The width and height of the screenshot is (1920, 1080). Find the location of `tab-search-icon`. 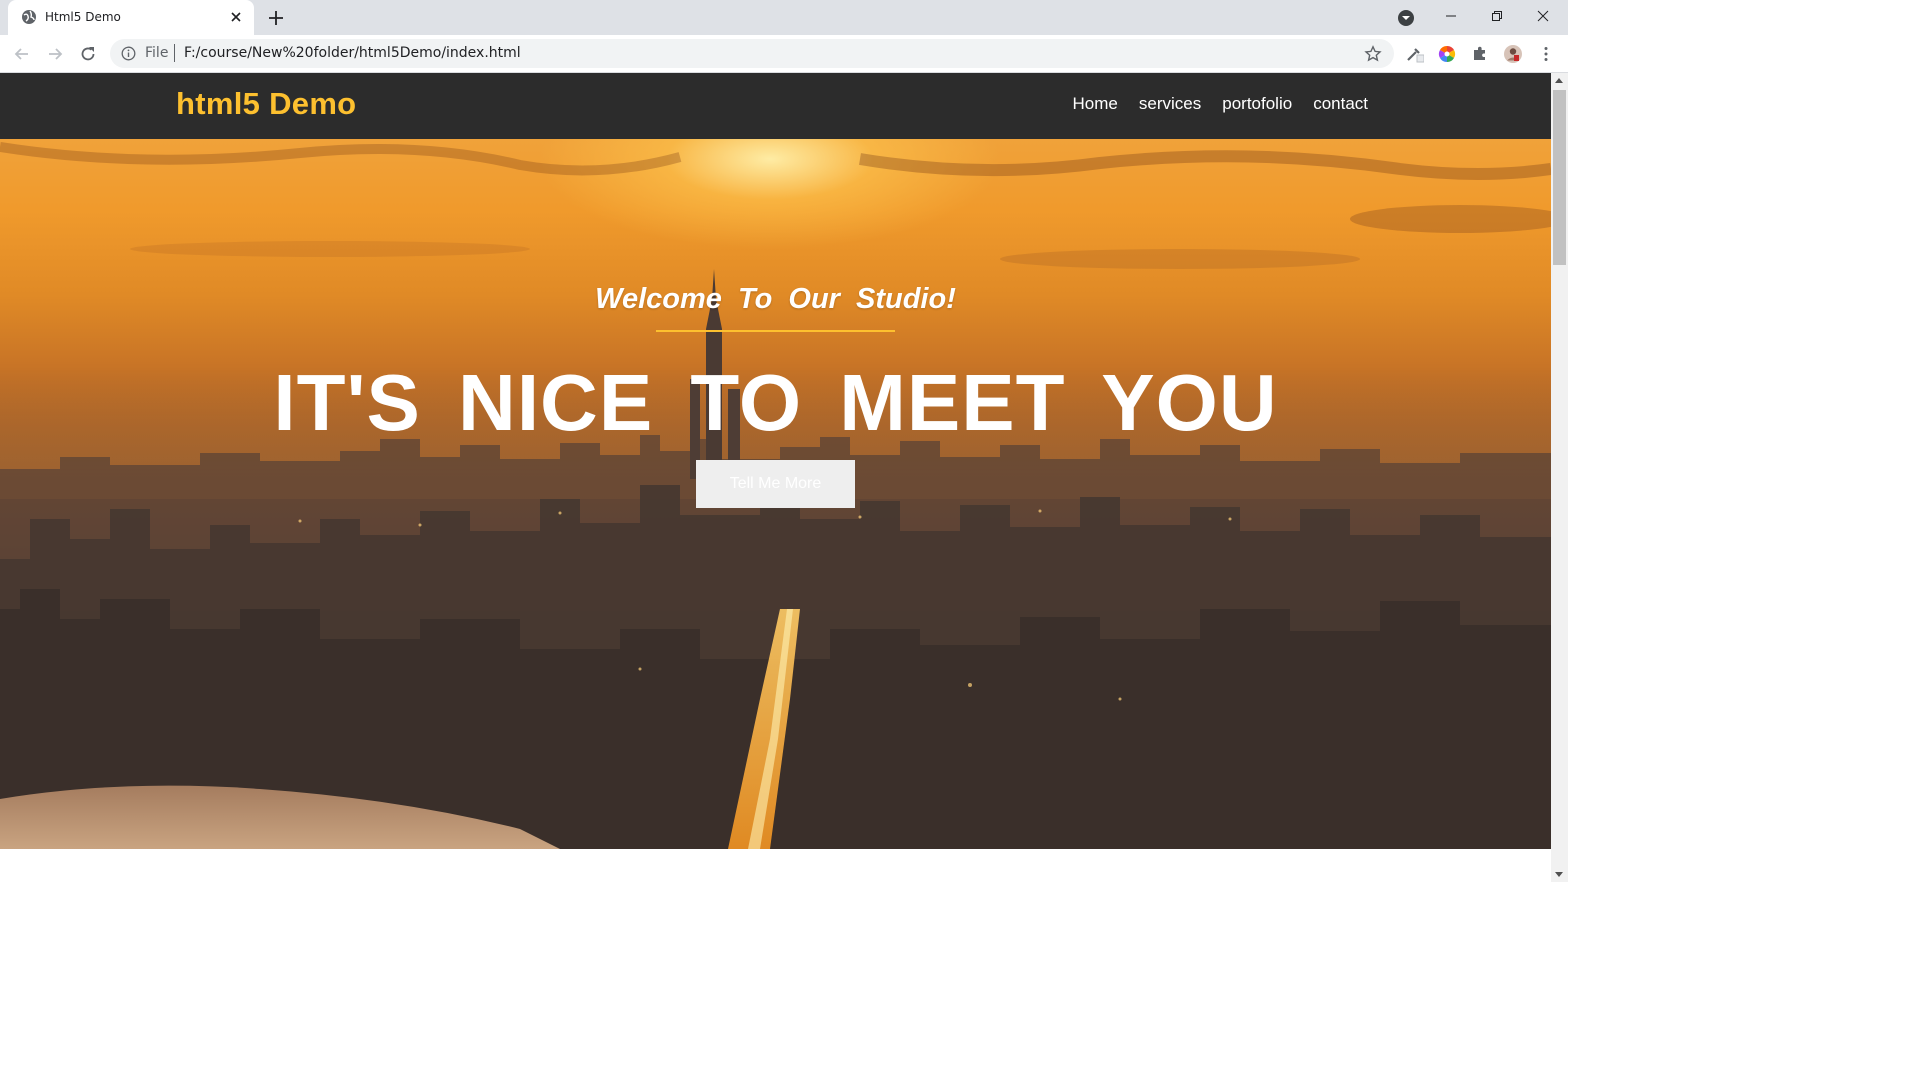

tab-search-icon is located at coordinates (1406, 18).